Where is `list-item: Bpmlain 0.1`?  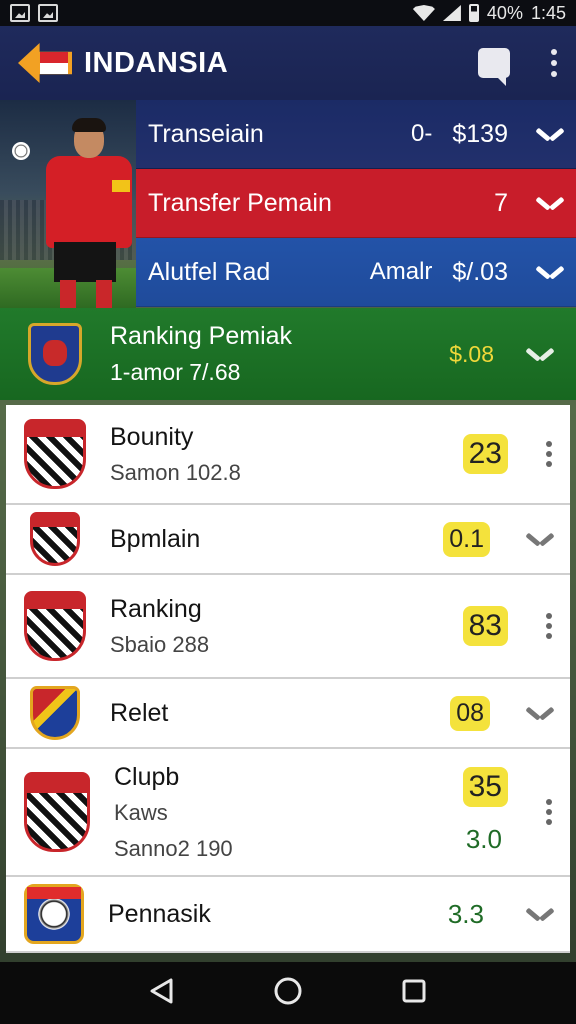
list-item: Bpmlain 0.1 is located at coordinates (288, 540).